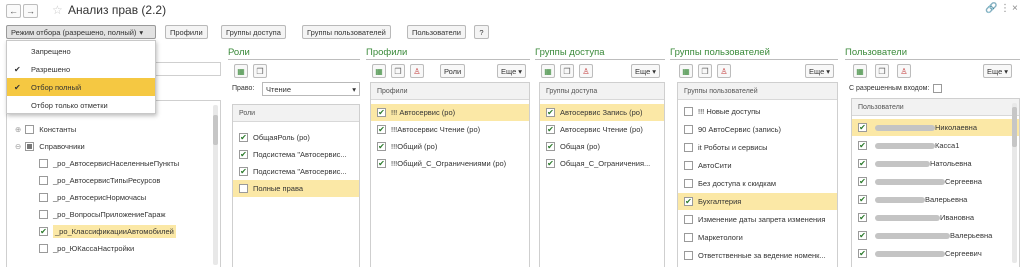  What do you see at coordinates (81, 32) in the screenshot?
I see `mode-selector-button: Режим отбора (разрешено, полный) ▾` at bounding box center [81, 32].